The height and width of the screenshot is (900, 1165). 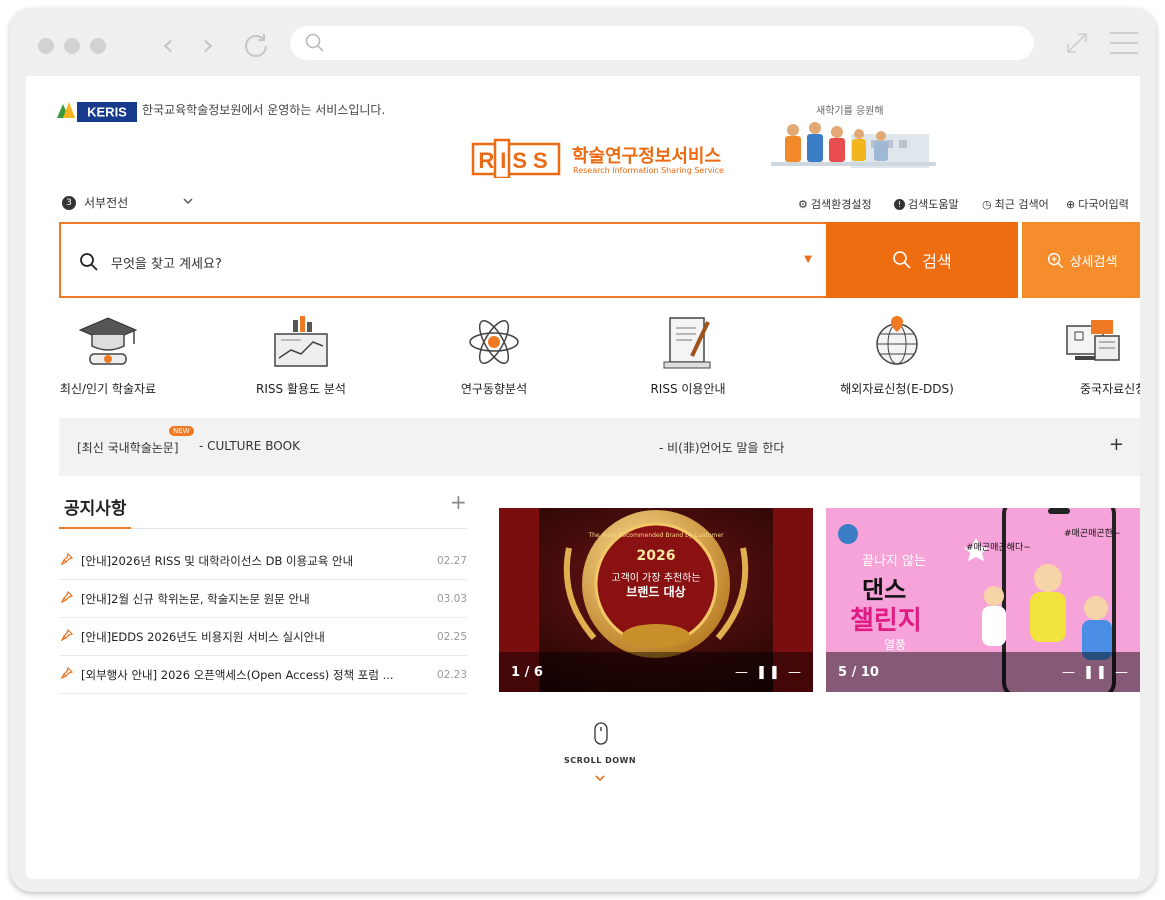 What do you see at coordinates (1092, 534) in the screenshot?
I see `banner-hashtag: #매곤매곤한~` at bounding box center [1092, 534].